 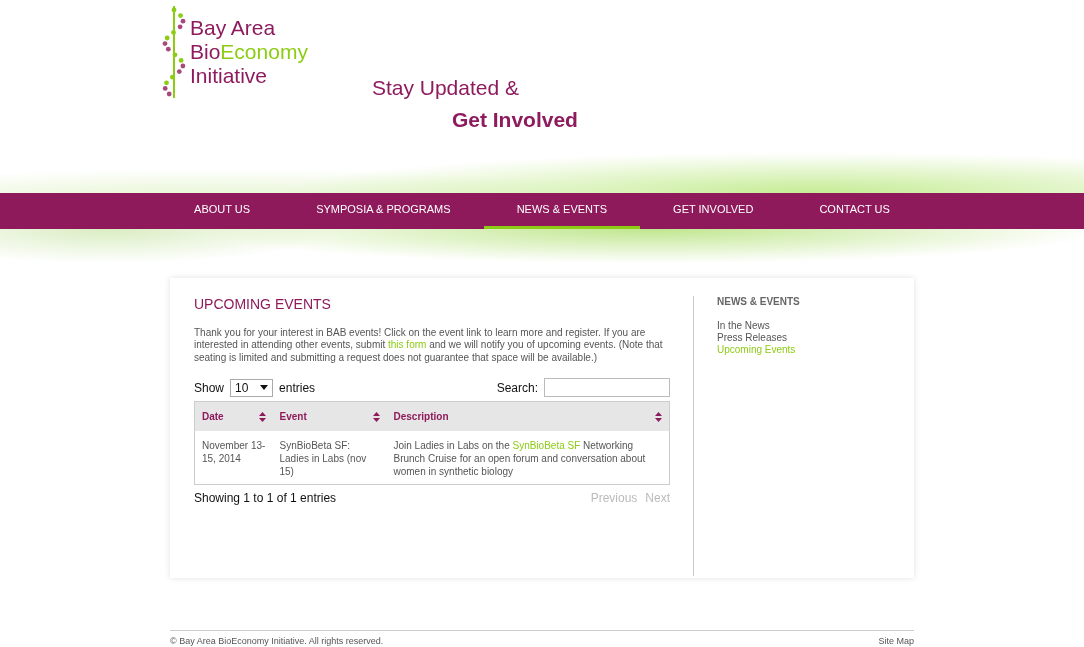 I want to click on column-header: Date, so click(x=233, y=416).